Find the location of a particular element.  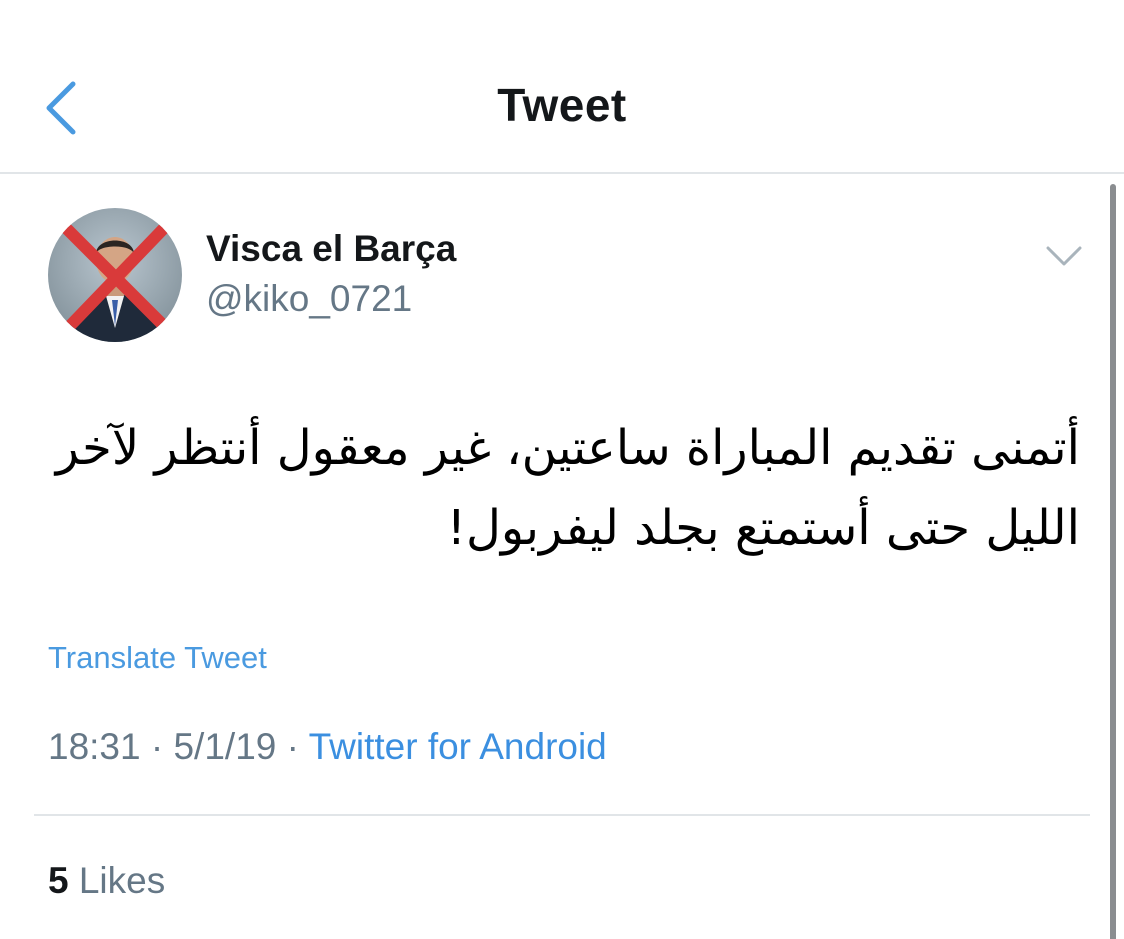

likes-link: 5 Likes is located at coordinates (106, 881).